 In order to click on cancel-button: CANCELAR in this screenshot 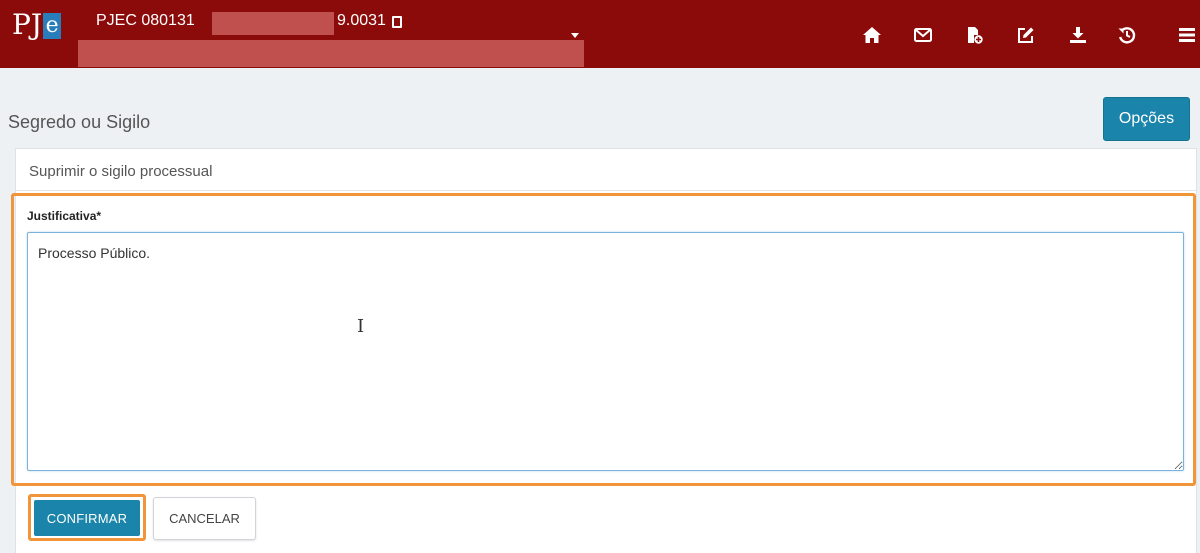, I will do `click(204, 518)`.